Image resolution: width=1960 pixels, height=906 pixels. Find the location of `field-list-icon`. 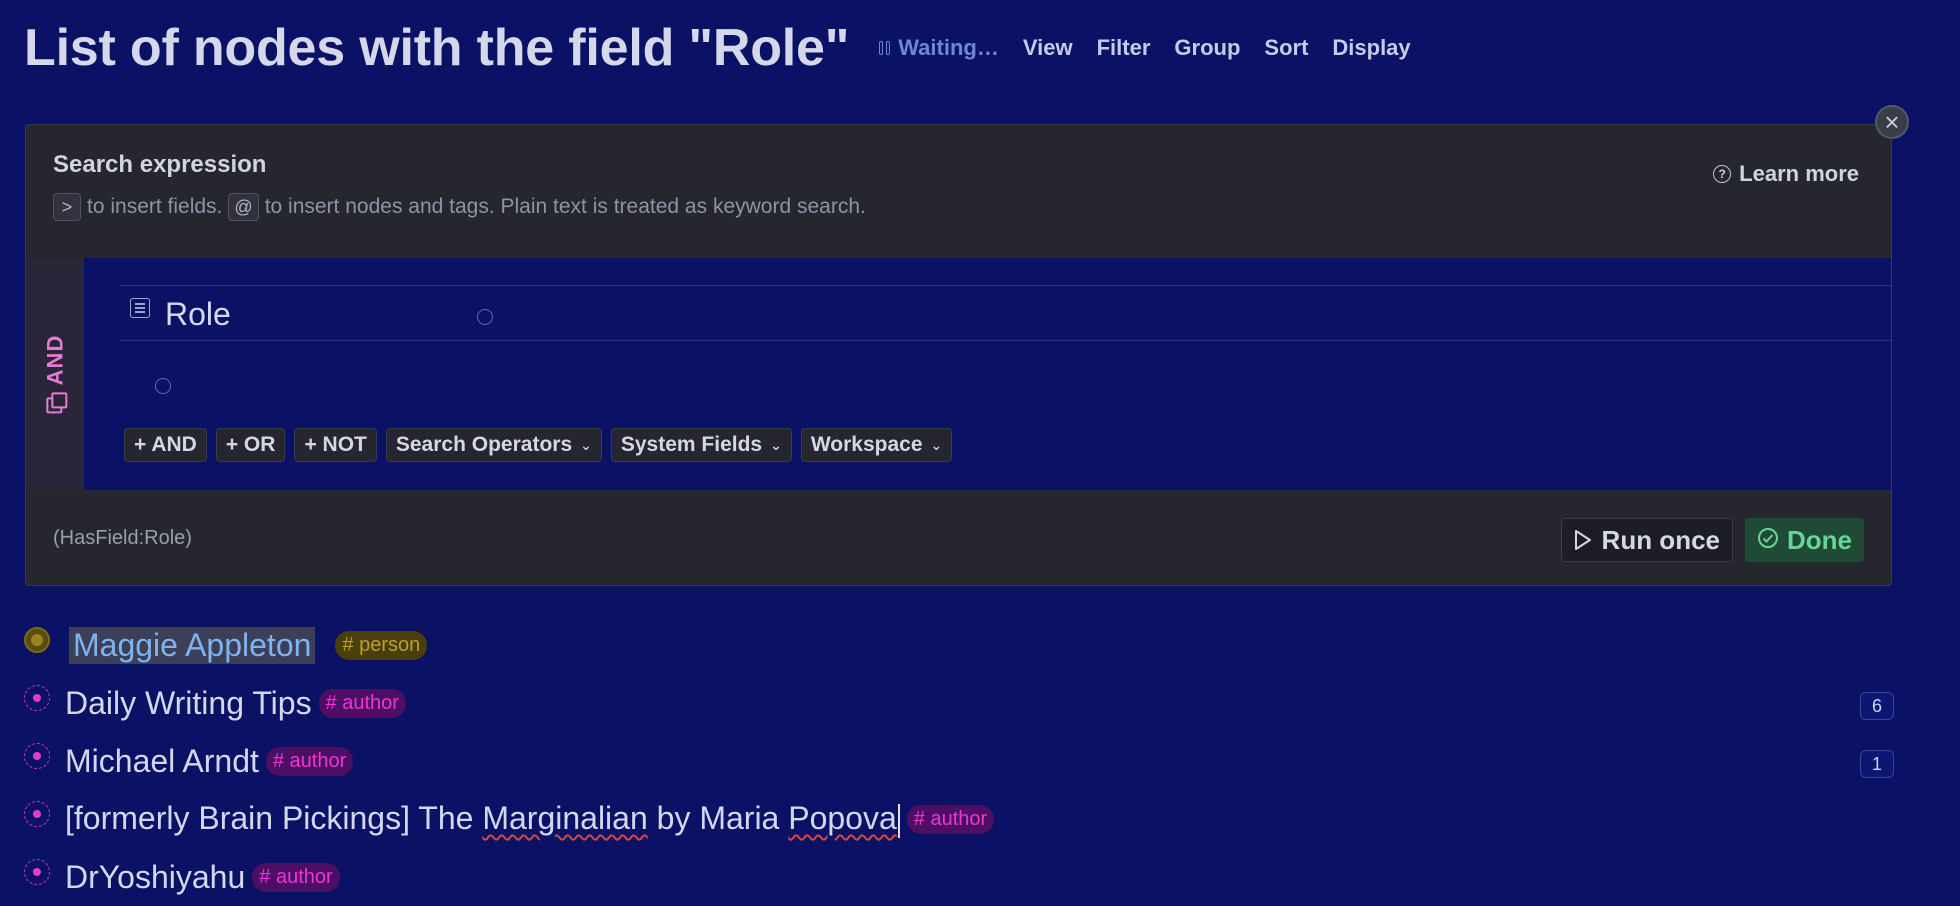

field-list-icon is located at coordinates (140, 308).